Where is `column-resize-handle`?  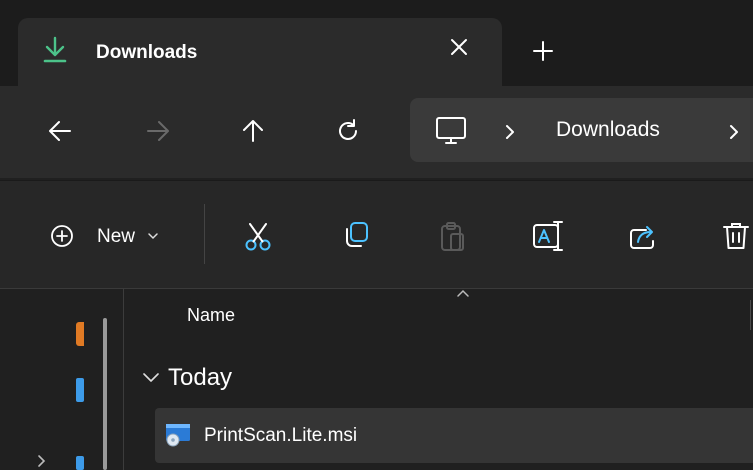 column-resize-handle is located at coordinates (750, 315).